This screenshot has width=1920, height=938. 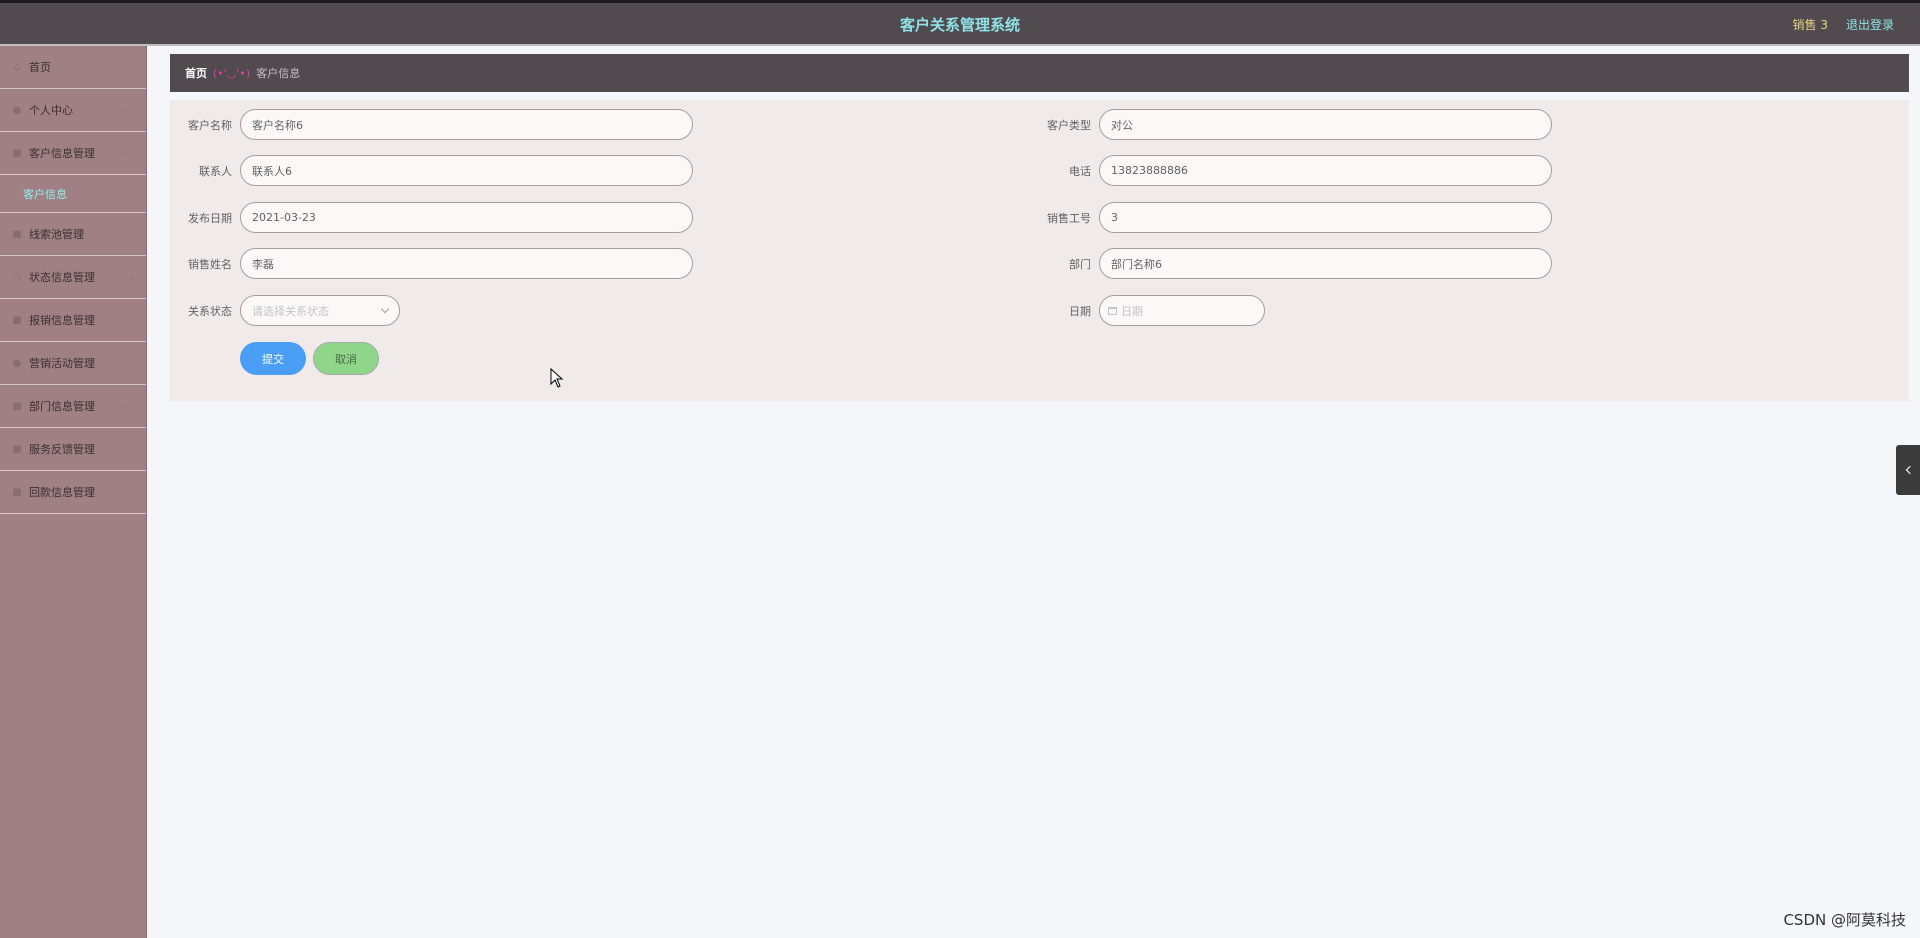 I want to click on relation-status-label: 关系状态, so click(x=210, y=311).